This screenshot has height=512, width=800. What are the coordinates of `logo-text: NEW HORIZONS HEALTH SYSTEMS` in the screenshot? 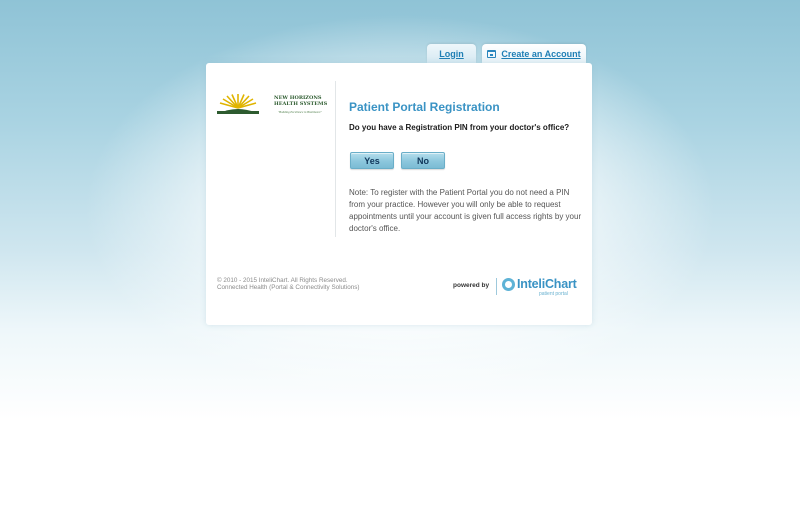 It's located at (300, 101).